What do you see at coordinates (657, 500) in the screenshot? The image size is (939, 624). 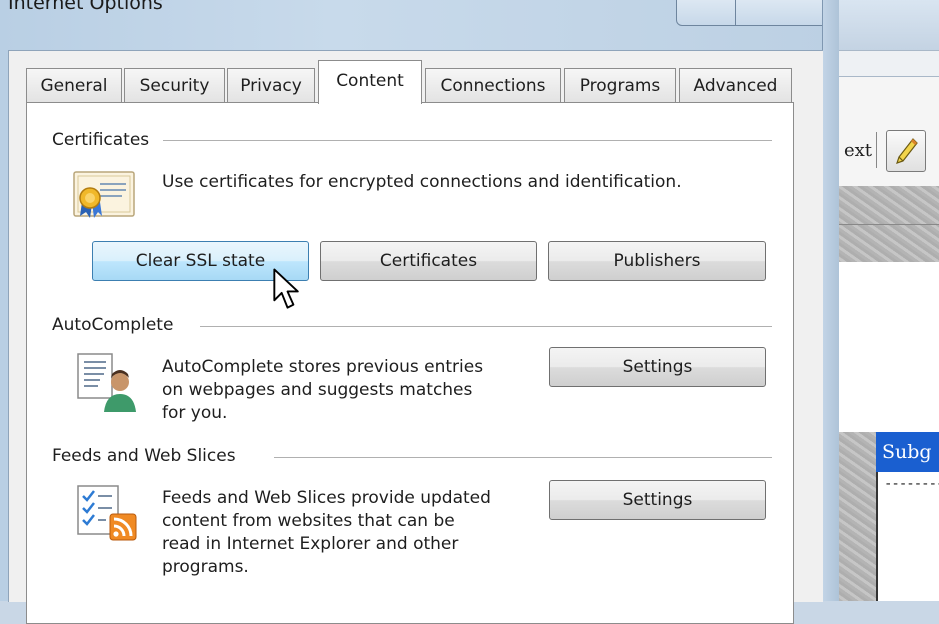 I see `feeds-settings-button: Settings` at bounding box center [657, 500].